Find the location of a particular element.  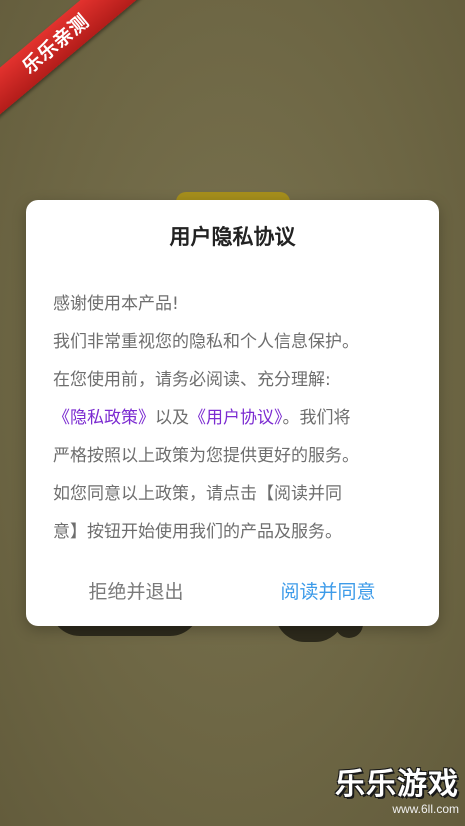

body-line-press-button: 意】按钮开始使用我们的产品及服务。 is located at coordinates (197, 532).